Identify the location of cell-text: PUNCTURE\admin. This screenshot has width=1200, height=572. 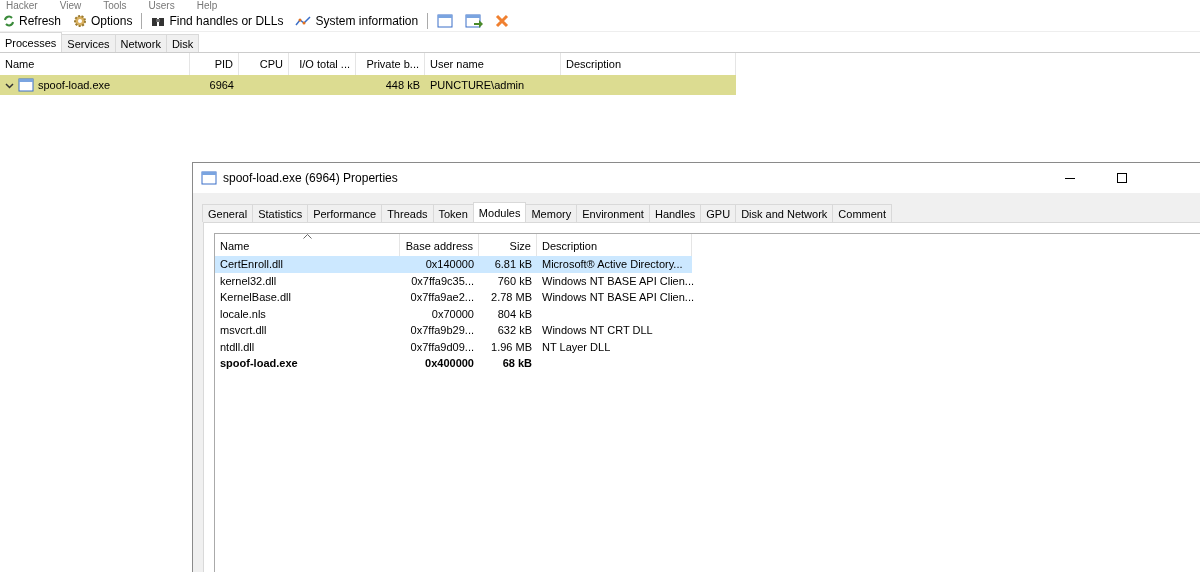
(477, 85).